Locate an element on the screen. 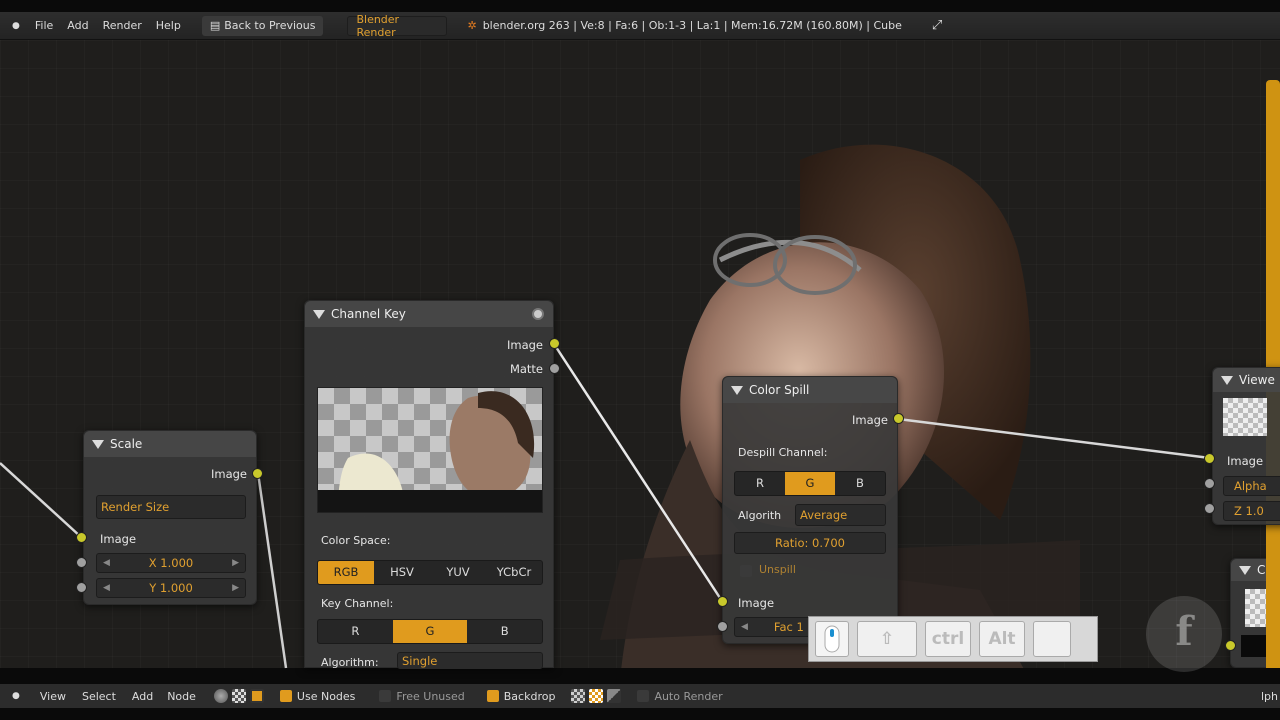 This screenshot has width=1280, height=720. color-spill-fac-socket is located at coordinates (722, 626).